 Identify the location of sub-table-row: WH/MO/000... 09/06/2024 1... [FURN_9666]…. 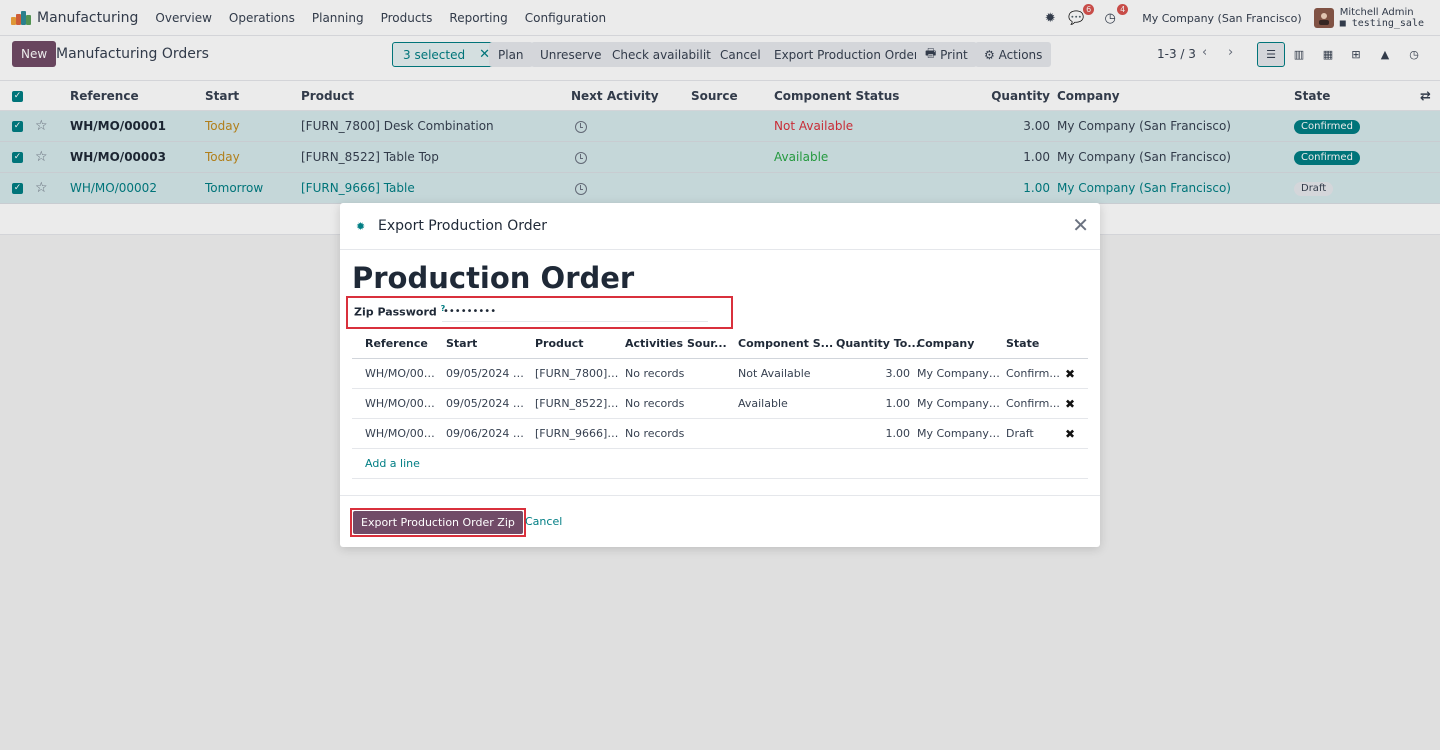
(720, 434).